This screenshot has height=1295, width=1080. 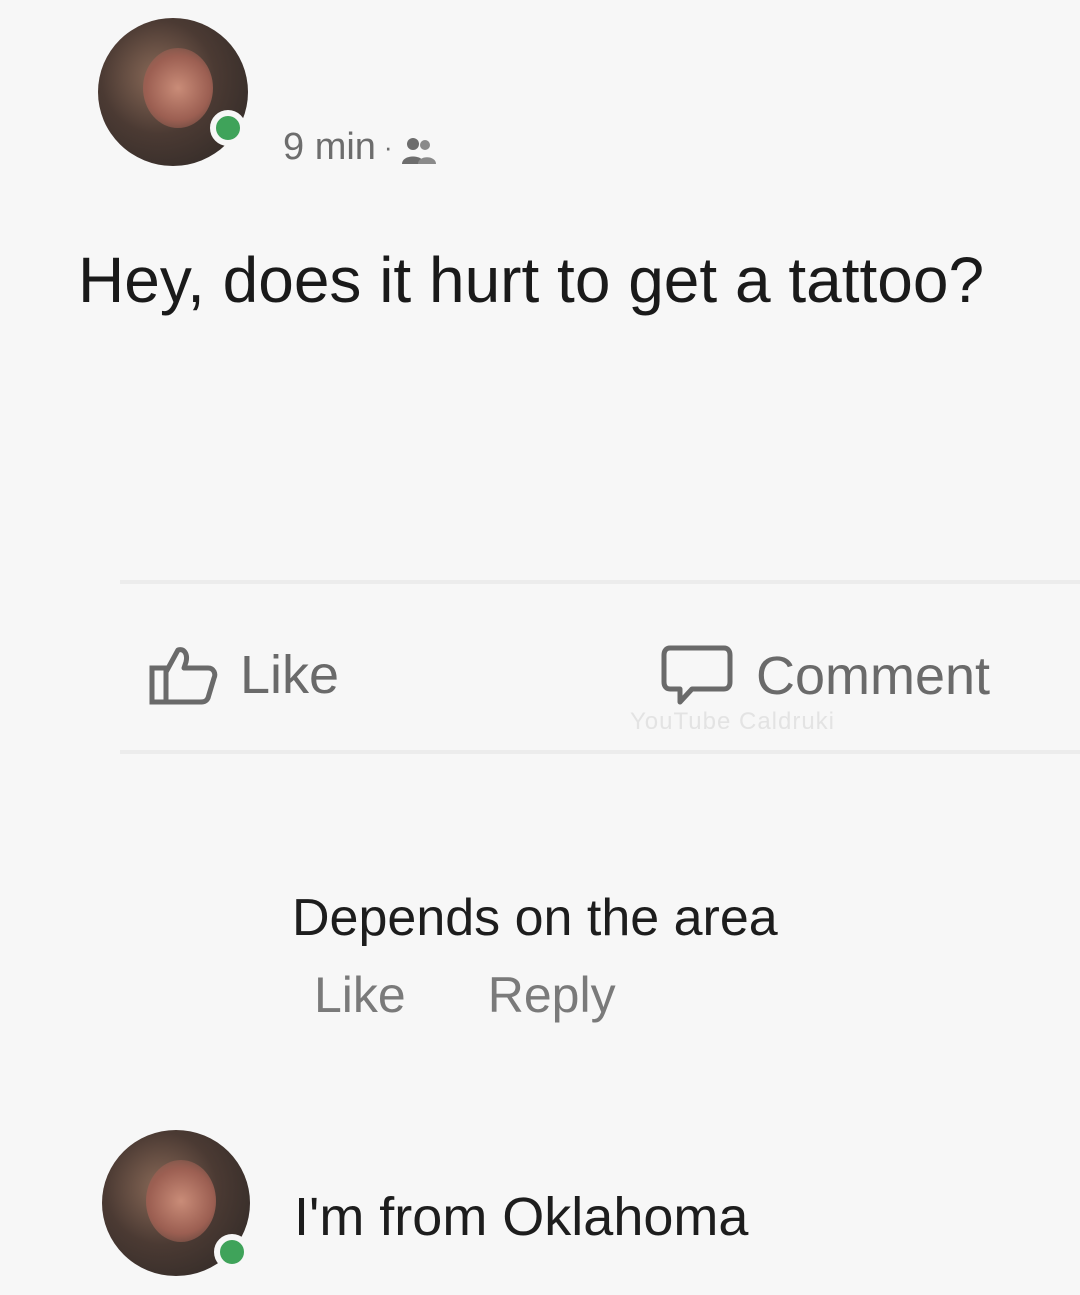 I want to click on reply-author-avatar, so click(x=176, y=1203).